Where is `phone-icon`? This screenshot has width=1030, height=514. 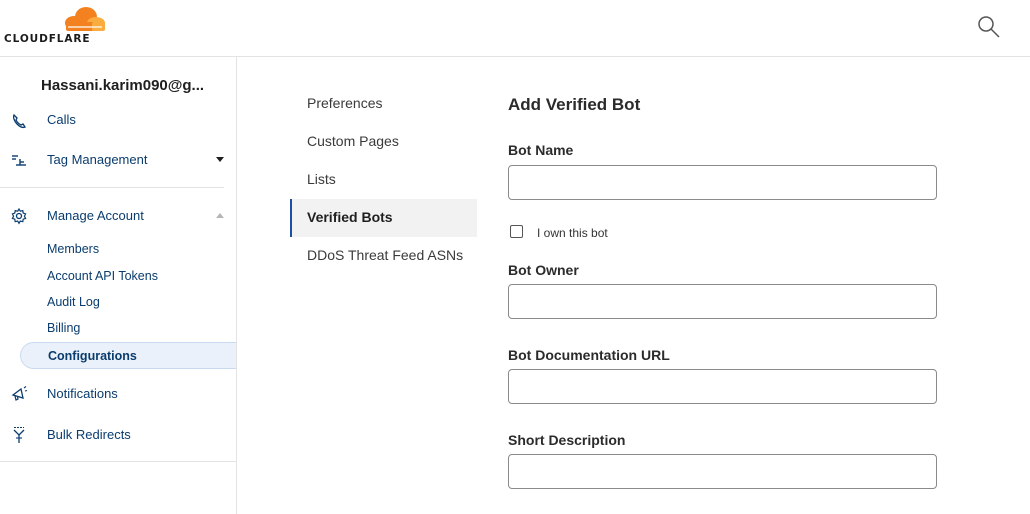
phone-icon is located at coordinates (19, 121).